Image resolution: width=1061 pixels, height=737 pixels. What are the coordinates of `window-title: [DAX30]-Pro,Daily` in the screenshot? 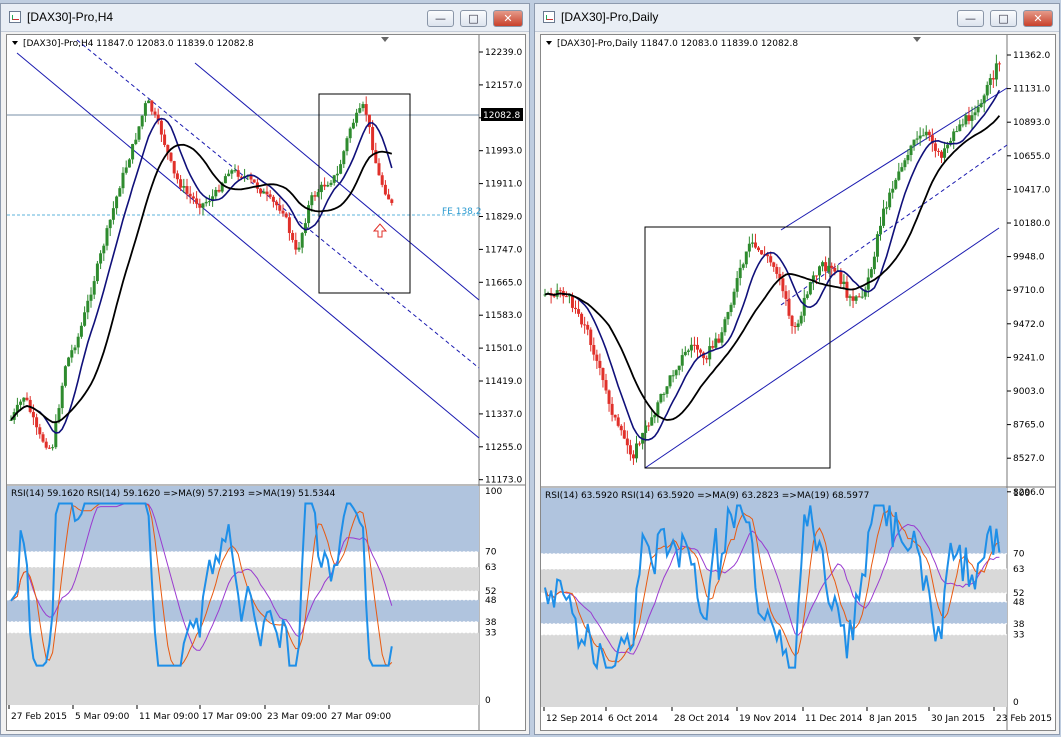 It's located at (610, 17).